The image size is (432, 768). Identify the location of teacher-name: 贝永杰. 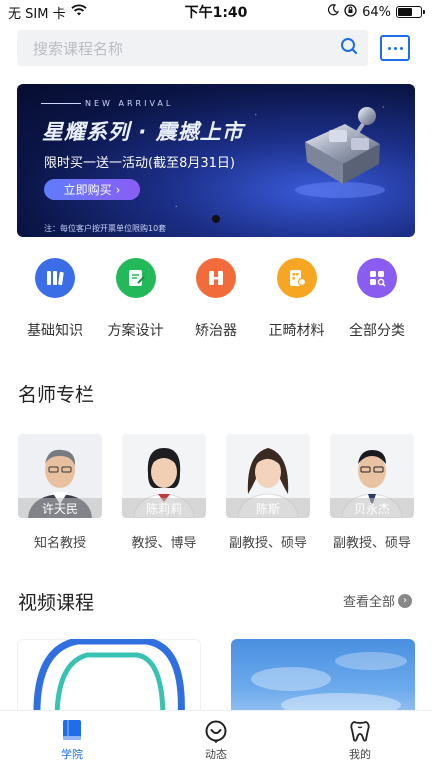
(372, 508).